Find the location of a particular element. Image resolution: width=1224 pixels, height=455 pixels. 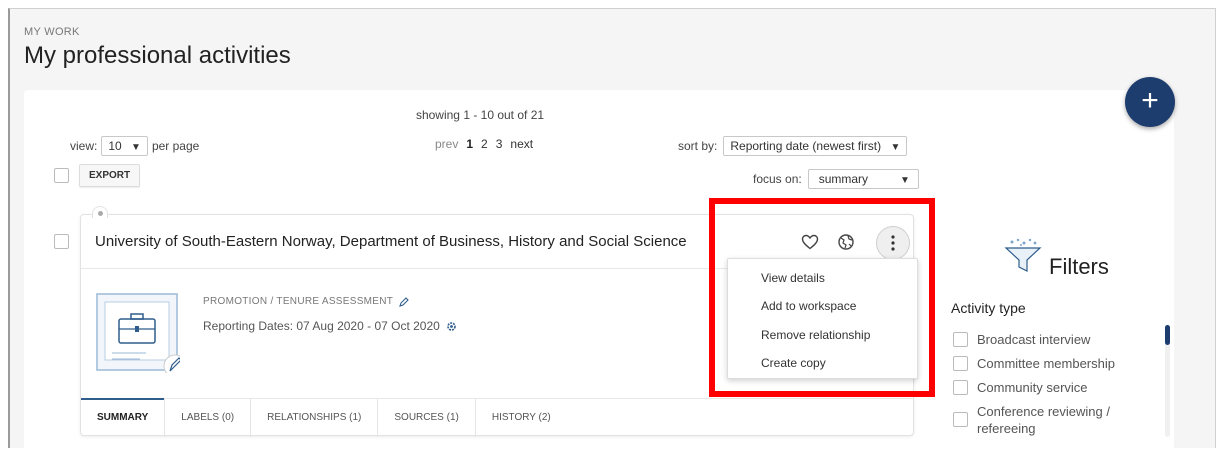

pencil-icon is located at coordinates (404, 301).